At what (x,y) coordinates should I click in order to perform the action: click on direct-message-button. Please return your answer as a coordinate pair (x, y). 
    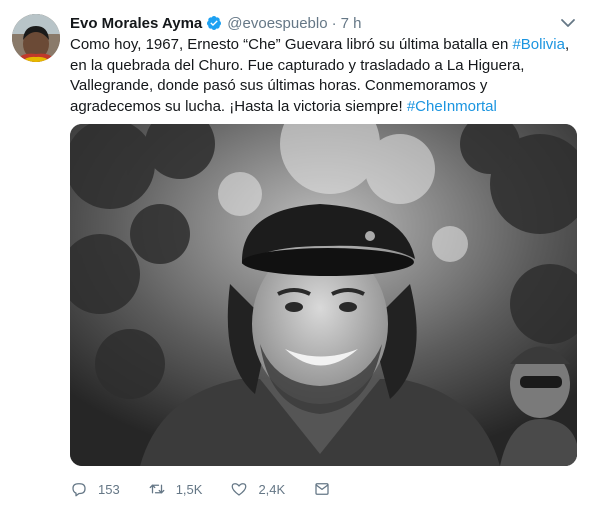
    Looking at the image, I should click on (327, 489).